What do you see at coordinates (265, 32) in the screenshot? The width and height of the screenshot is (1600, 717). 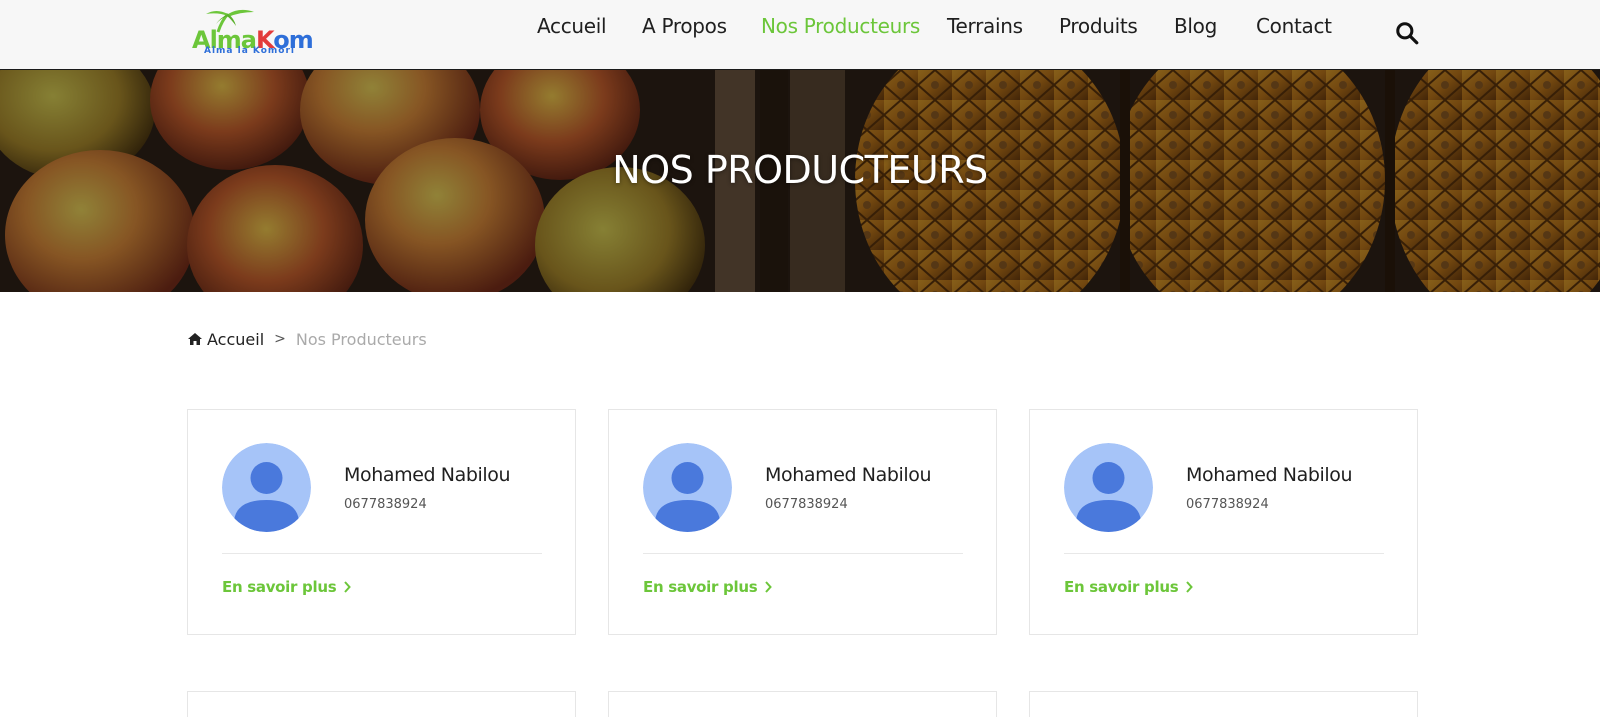 I see `site-logo: AlmaKom Alma la Komori` at bounding box center [265, 32].